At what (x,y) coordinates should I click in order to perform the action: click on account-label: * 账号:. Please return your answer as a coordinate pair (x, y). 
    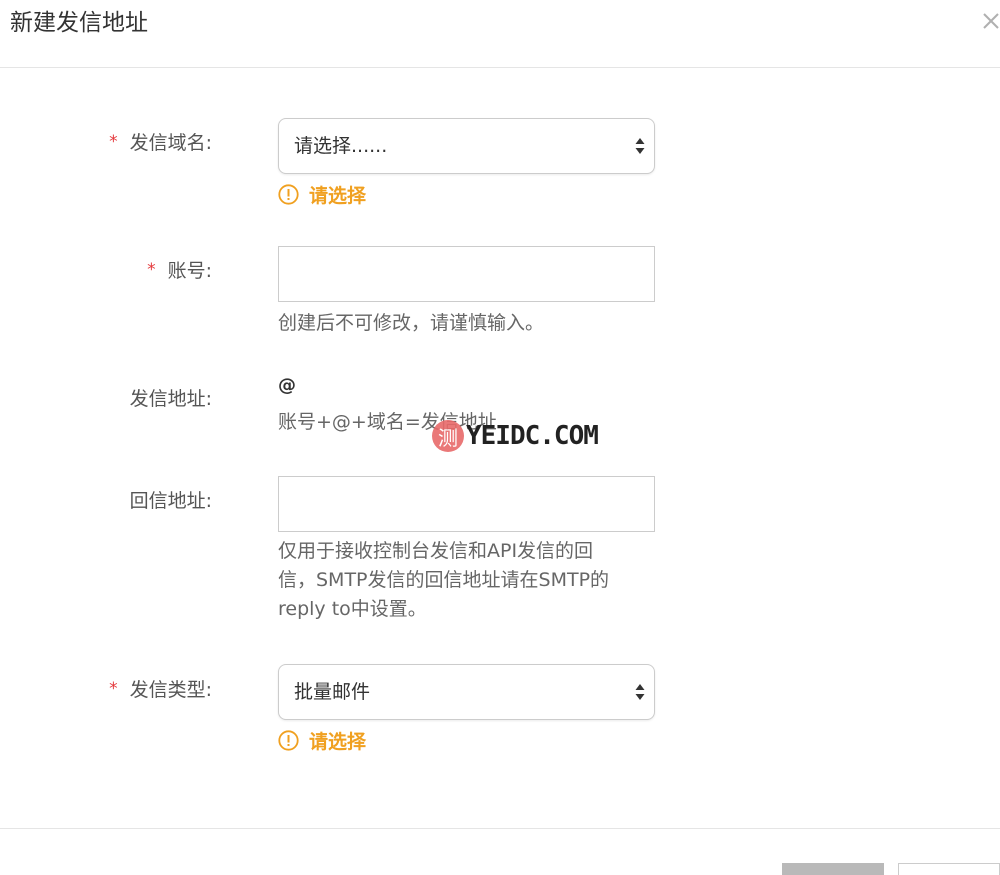
    Looking at the image, I should click on (106, 271).